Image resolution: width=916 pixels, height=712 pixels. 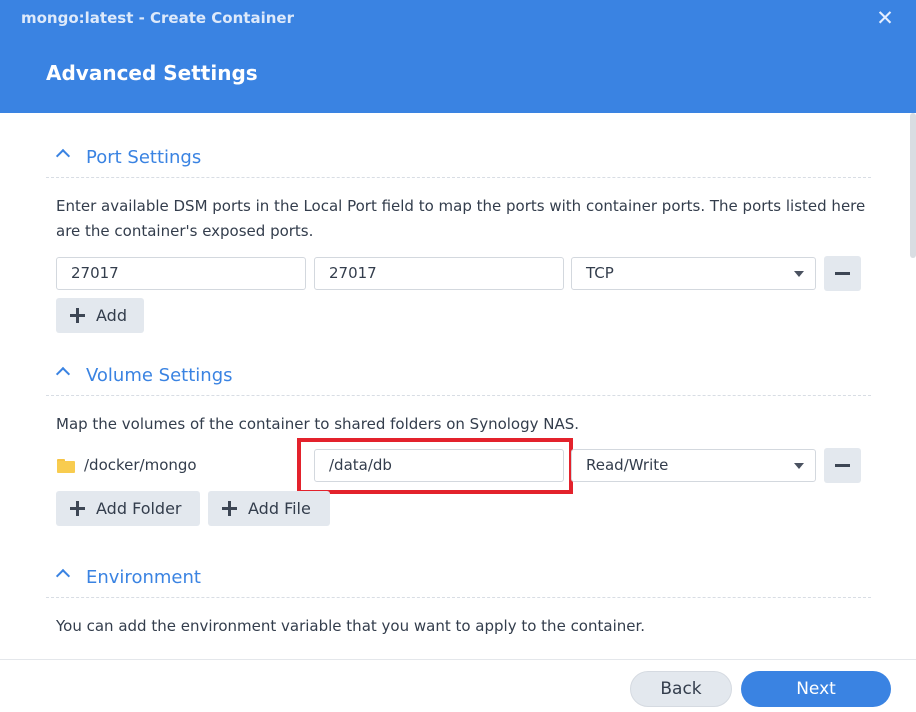 I want to click on add-folder-label: Add Folder, so click(x=139, y=508).